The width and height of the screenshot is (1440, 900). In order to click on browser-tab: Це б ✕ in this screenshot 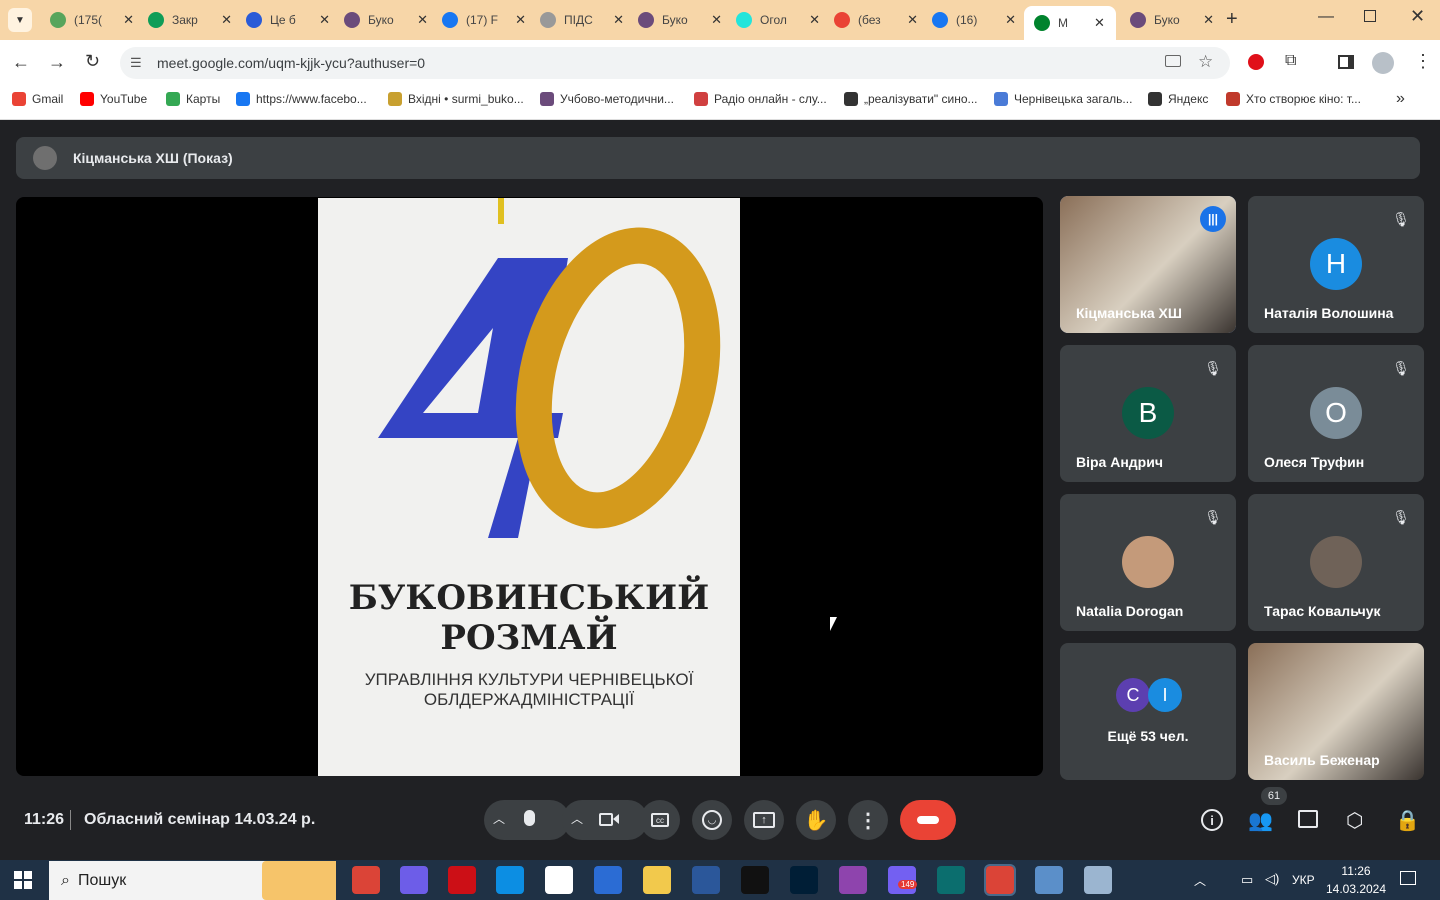, I will do `click(283, 20)`.